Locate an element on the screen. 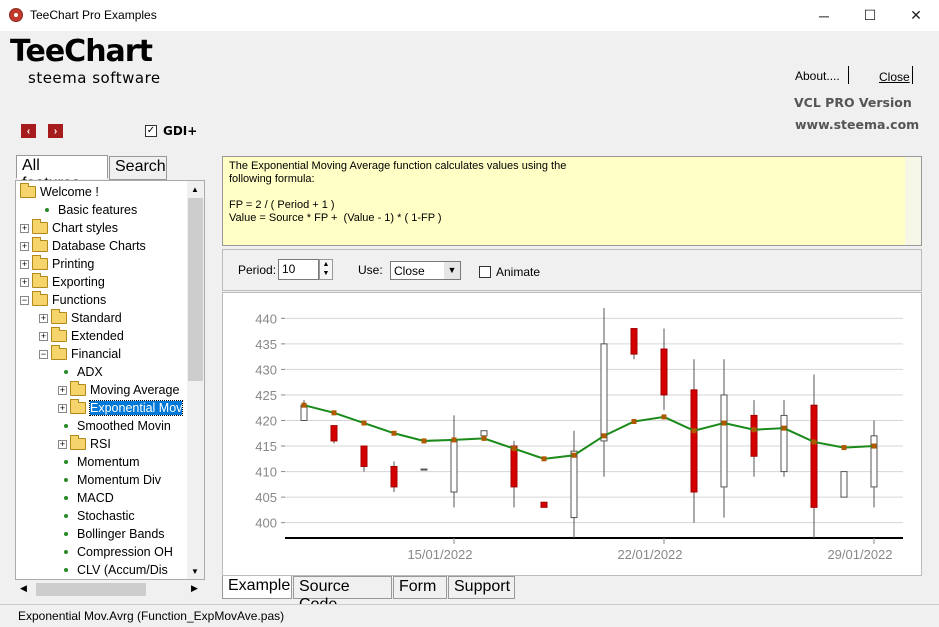 The height and width of the screenshot is (627, 939). tab-form: Form is located at coordinates (420, 587).